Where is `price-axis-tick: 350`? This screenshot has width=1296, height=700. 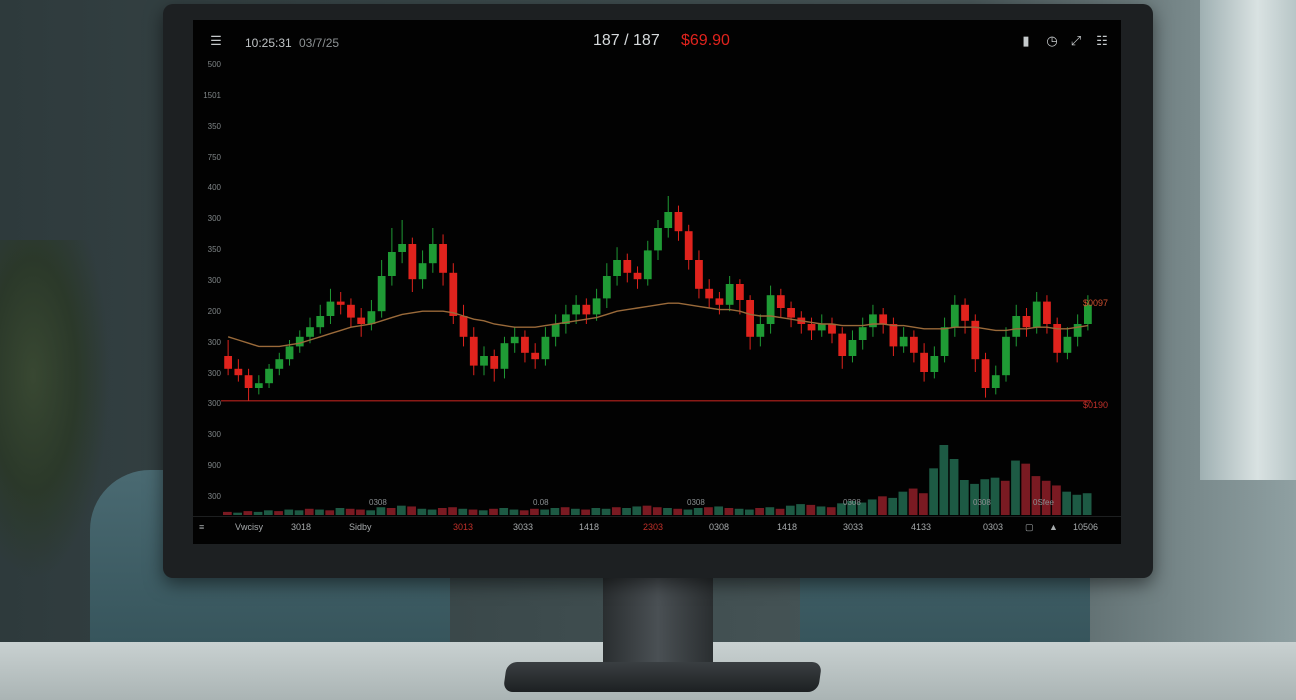 price-axis-tick: 350 is located at coordinates (214, 250).